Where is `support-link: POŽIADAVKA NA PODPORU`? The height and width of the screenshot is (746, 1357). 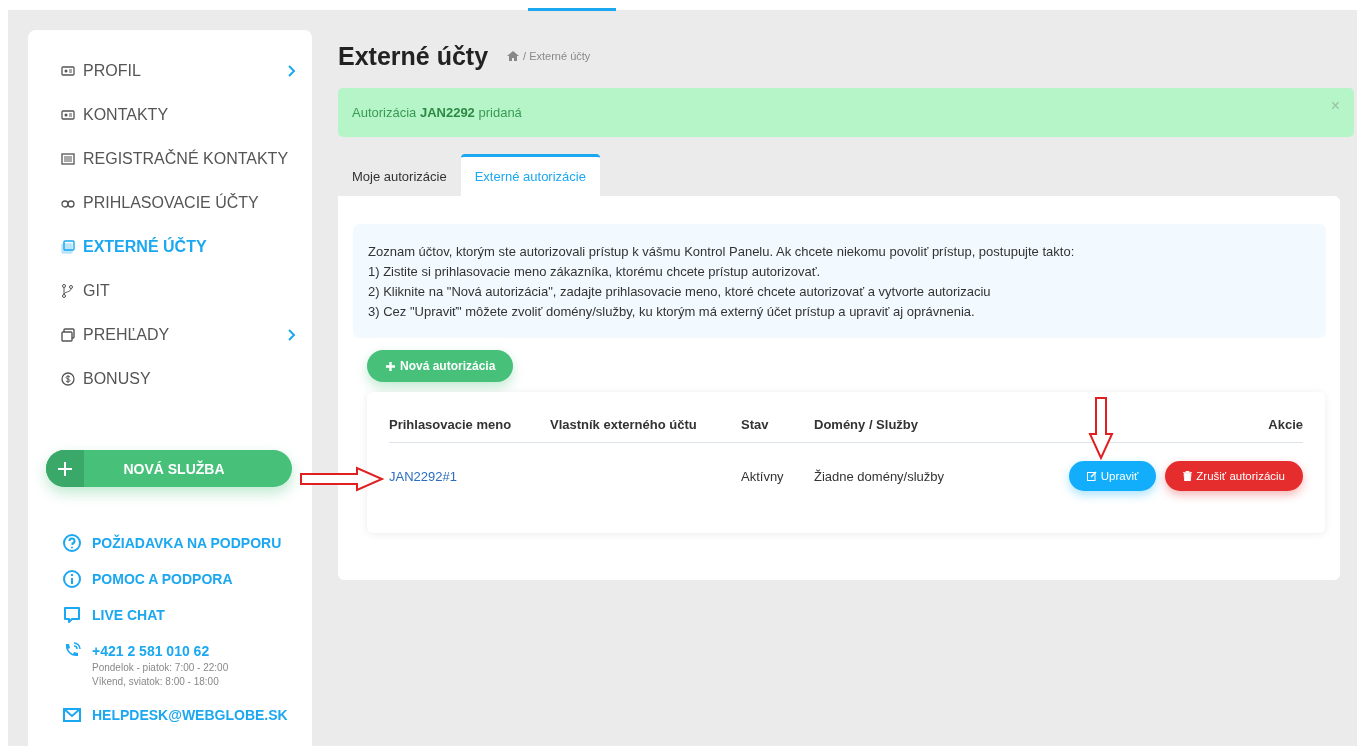
support-link: POŽIADAVKA NA PODPORU is located at coordinates (187, 543).